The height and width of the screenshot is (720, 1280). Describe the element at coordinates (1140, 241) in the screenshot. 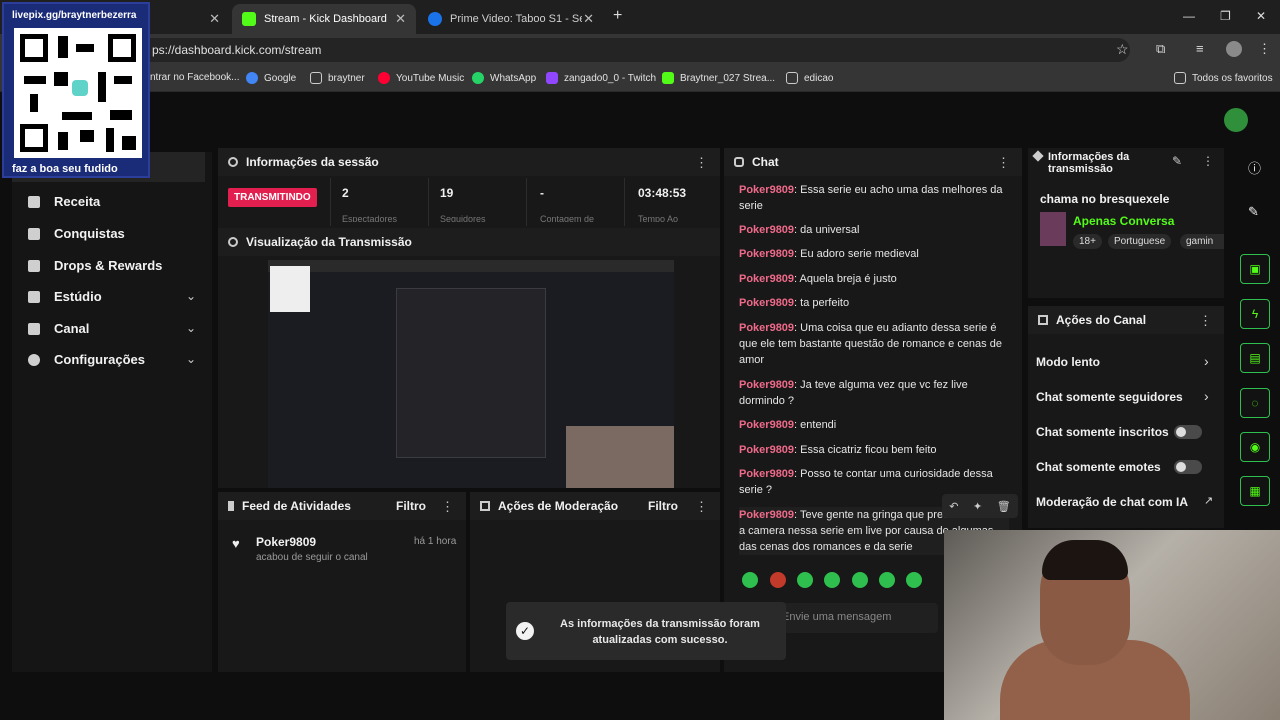

I see `tag-pill: Portuguese` at that location.